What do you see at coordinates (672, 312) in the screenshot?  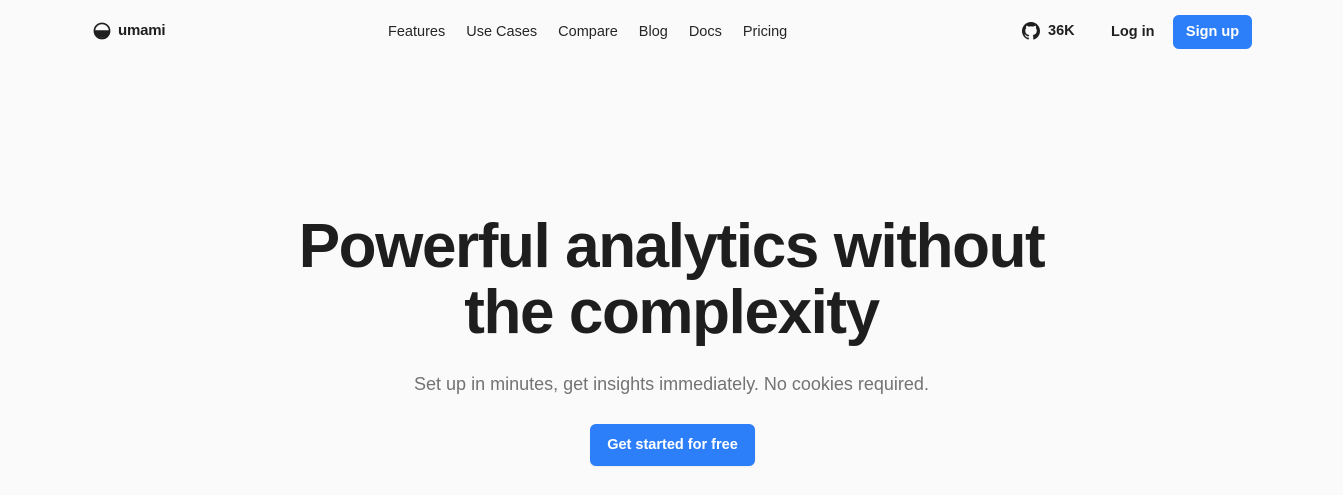 I see `hero-title-line-2: the complexity` at bounding box center [672, 312].